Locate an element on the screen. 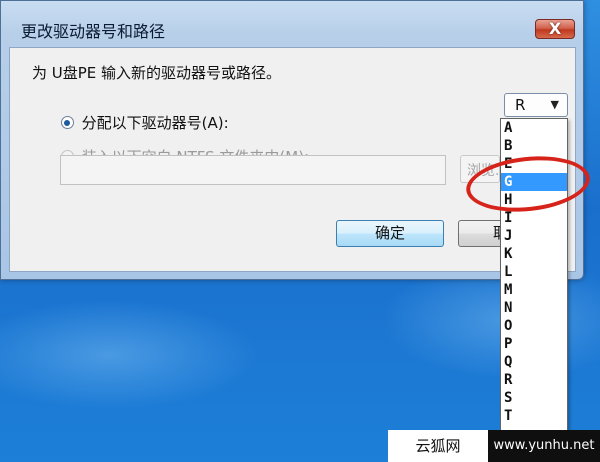 The image size is (600, 462). dropdown-option-o: O is located at coordinates (534, 326).